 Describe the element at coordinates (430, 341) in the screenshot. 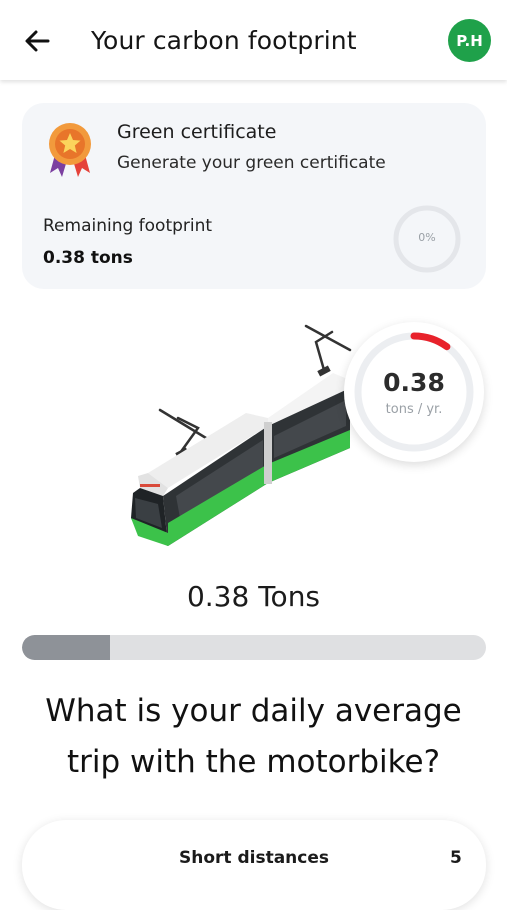

I see `gauge-progress-arc` at that location.